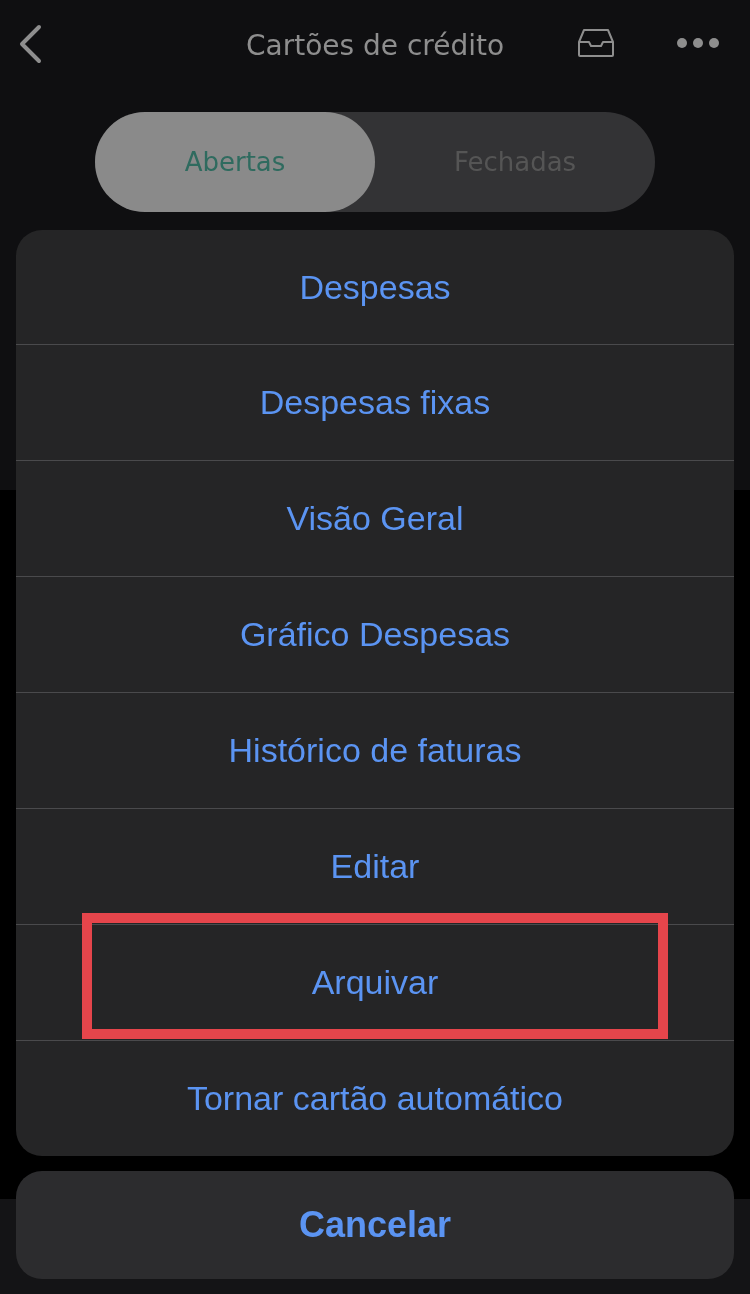 The image size is (750, 1294). Describe the element at coordinates (698, 43) in the screenshot. I see `more-icon` at that location.